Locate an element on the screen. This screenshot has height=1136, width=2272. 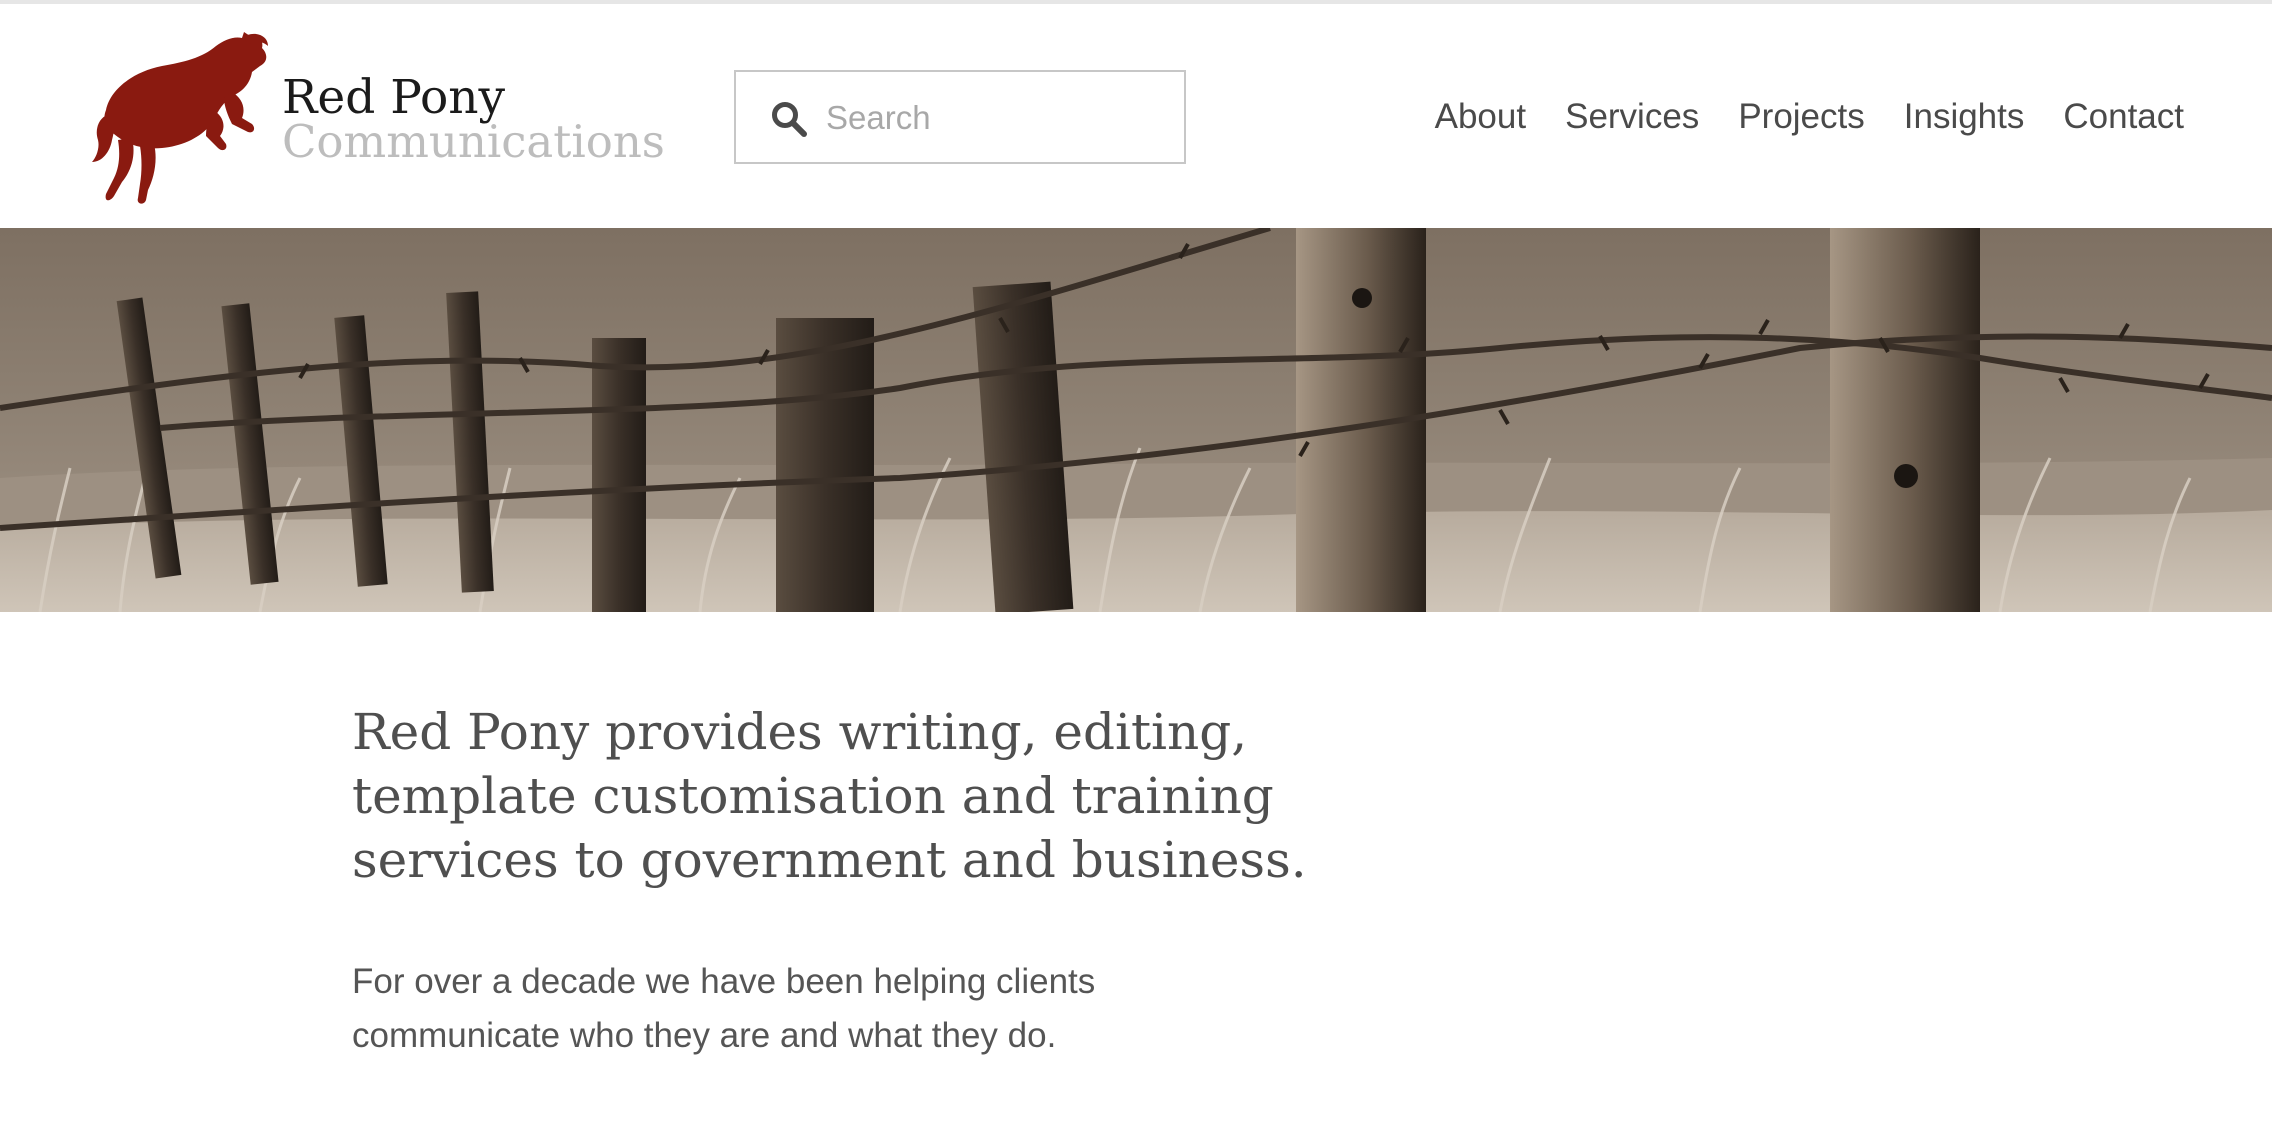
logo-link: Red Pony Communications is located at coordinates (392, 122).